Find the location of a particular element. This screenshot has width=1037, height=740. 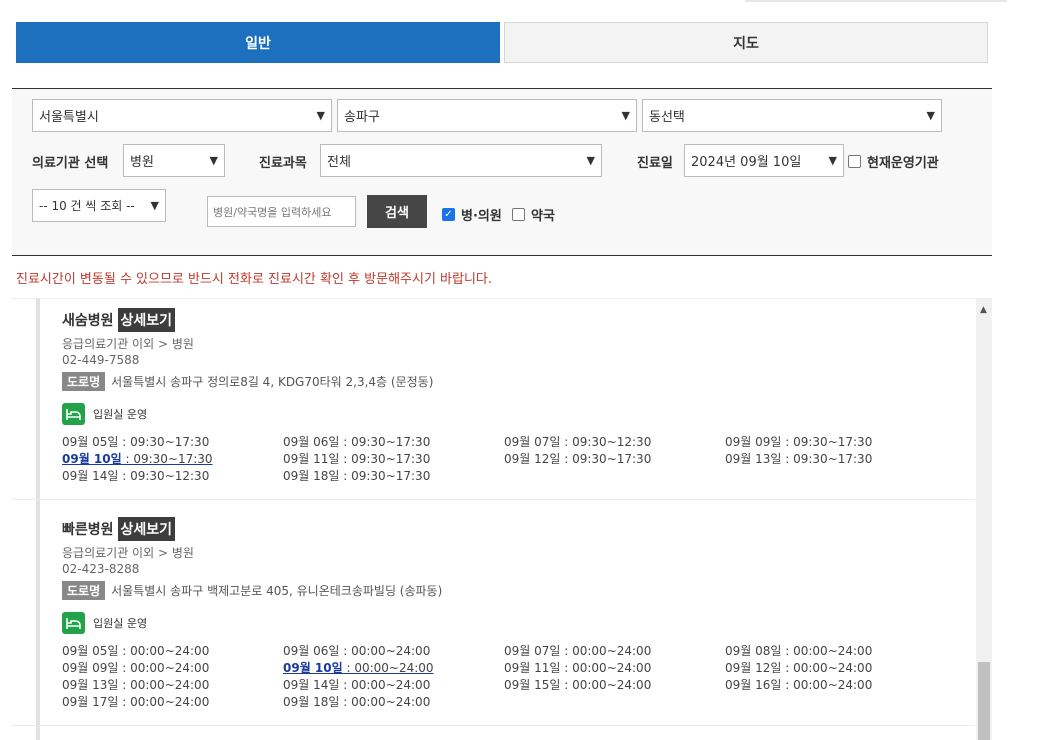

hospital-category: 응급의료기관 이외 > 병원 is located at coordinates (128, 553).